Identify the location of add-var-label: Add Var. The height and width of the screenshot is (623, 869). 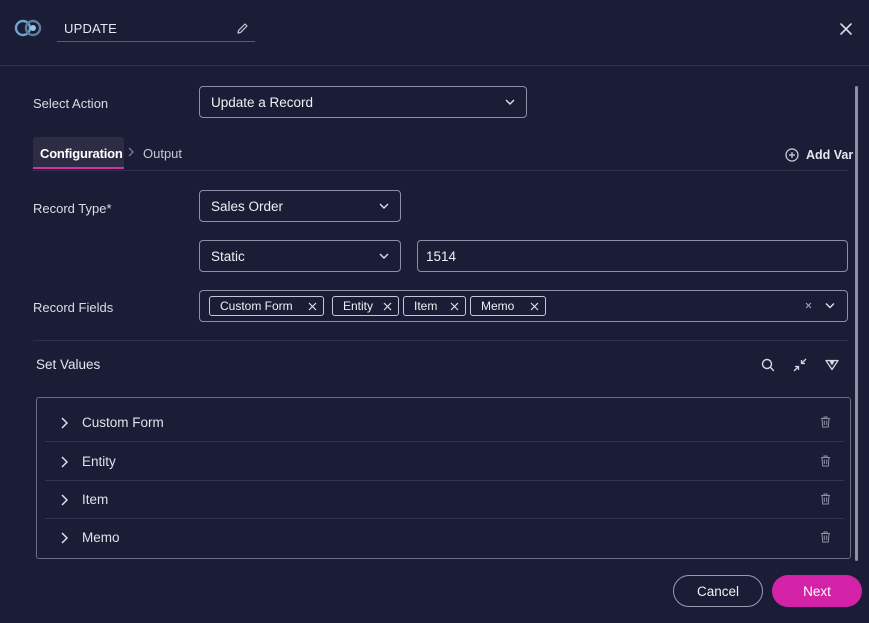
(830, 155).